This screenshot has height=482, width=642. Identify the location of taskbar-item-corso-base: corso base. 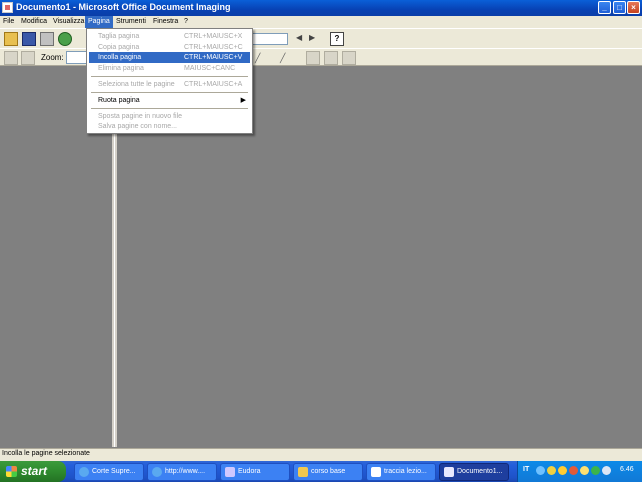
(328, 472).